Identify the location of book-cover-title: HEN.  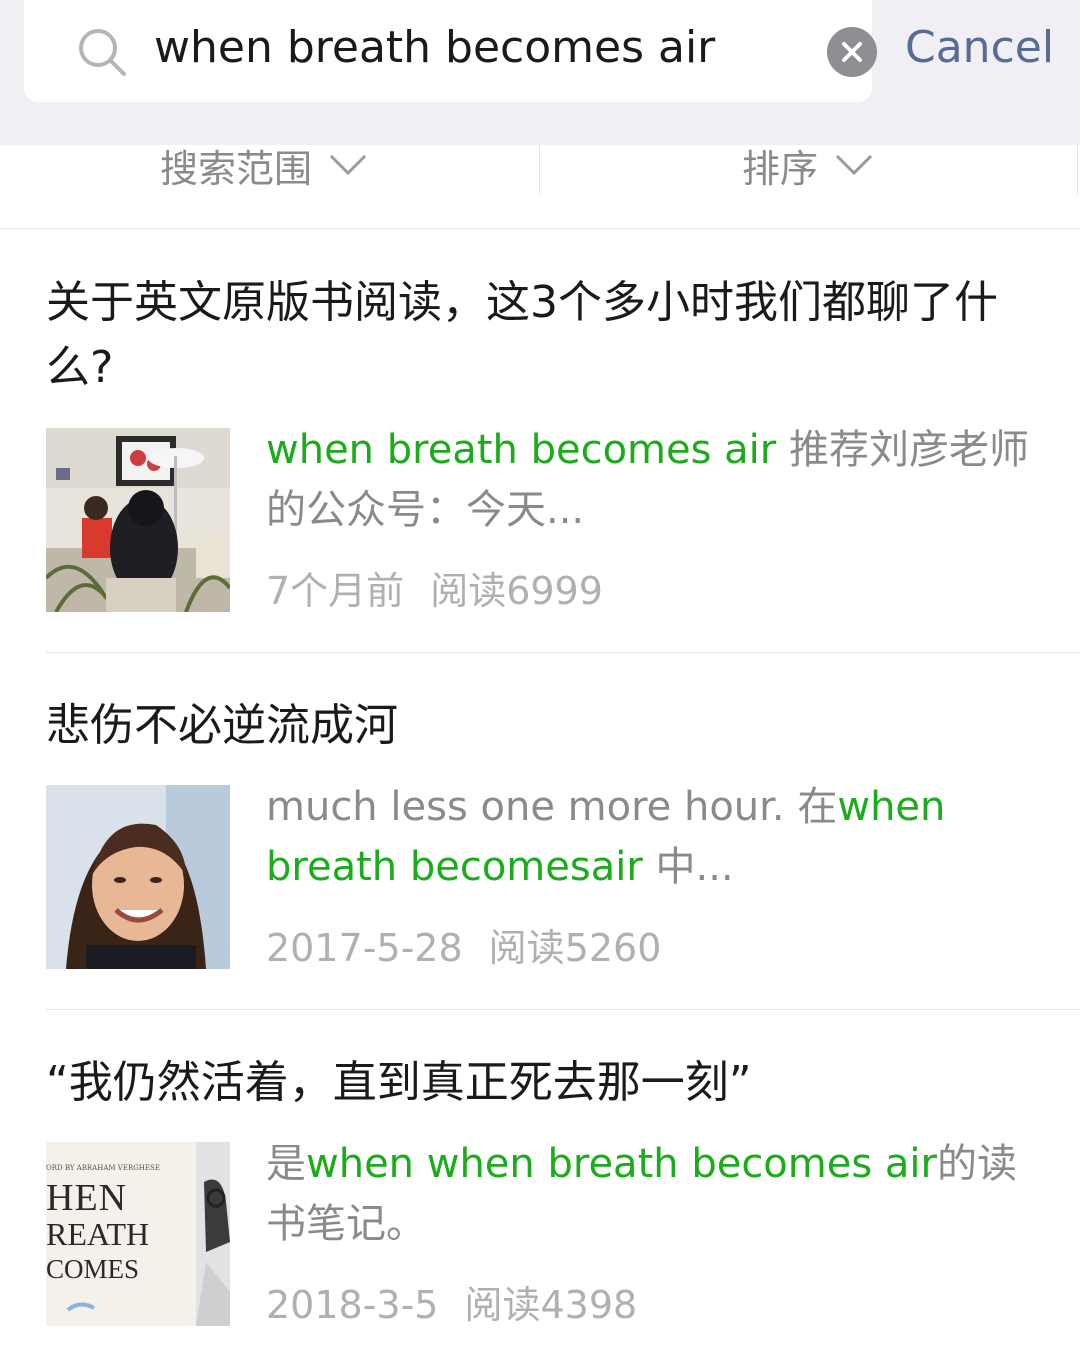
(87, 1198).